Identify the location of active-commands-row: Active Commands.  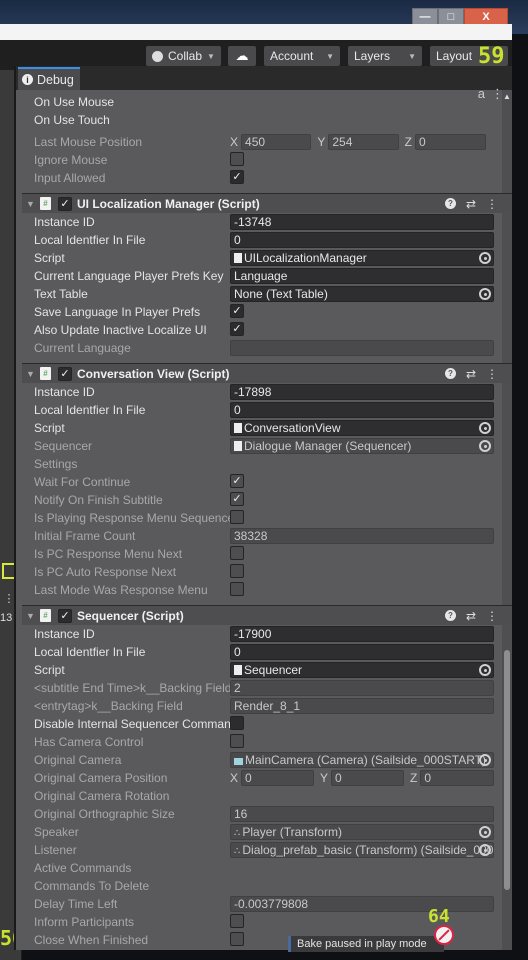
(267, 868).